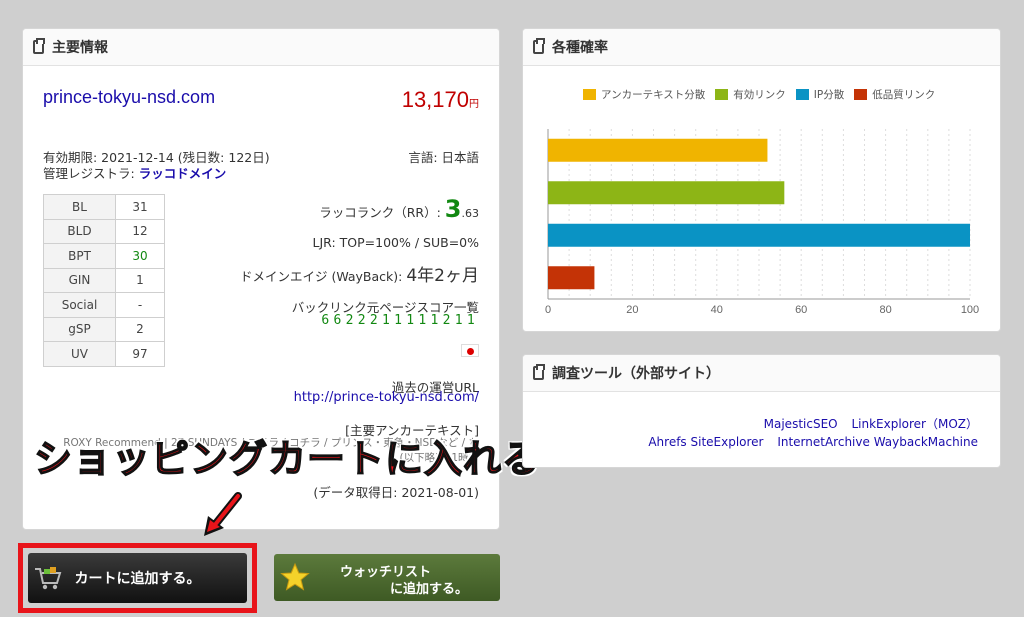 This screenshot has height=617, width=1024. I want to click on majestic-seo-link: MajesticSEO, so click(801, 424).